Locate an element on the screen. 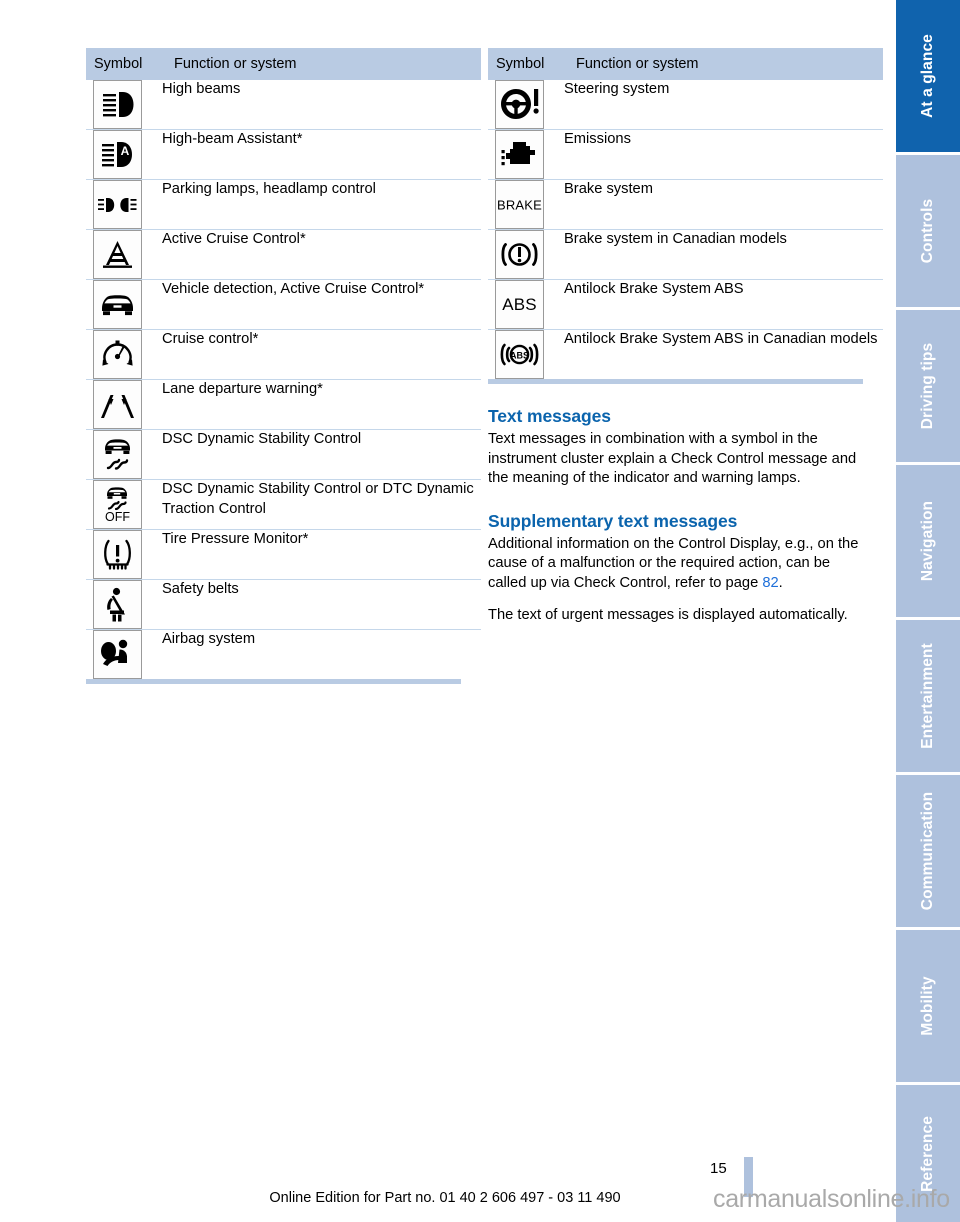 This screenshot has height=1222, width=960. dsc-off-icon: OFF is located at coordinates (117, 504).